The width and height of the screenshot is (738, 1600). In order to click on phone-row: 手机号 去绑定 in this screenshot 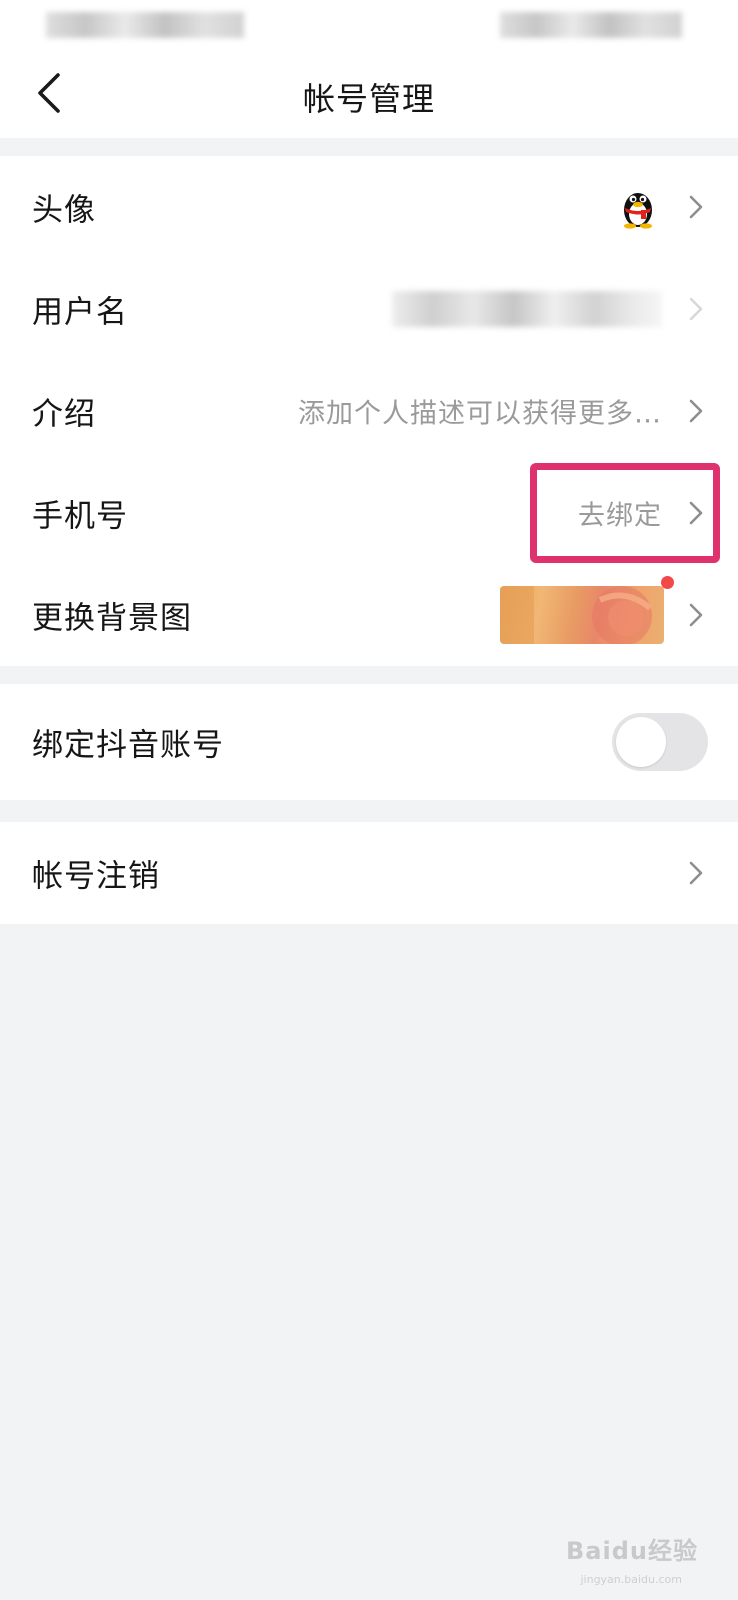, I will do `click(369, 513)`.